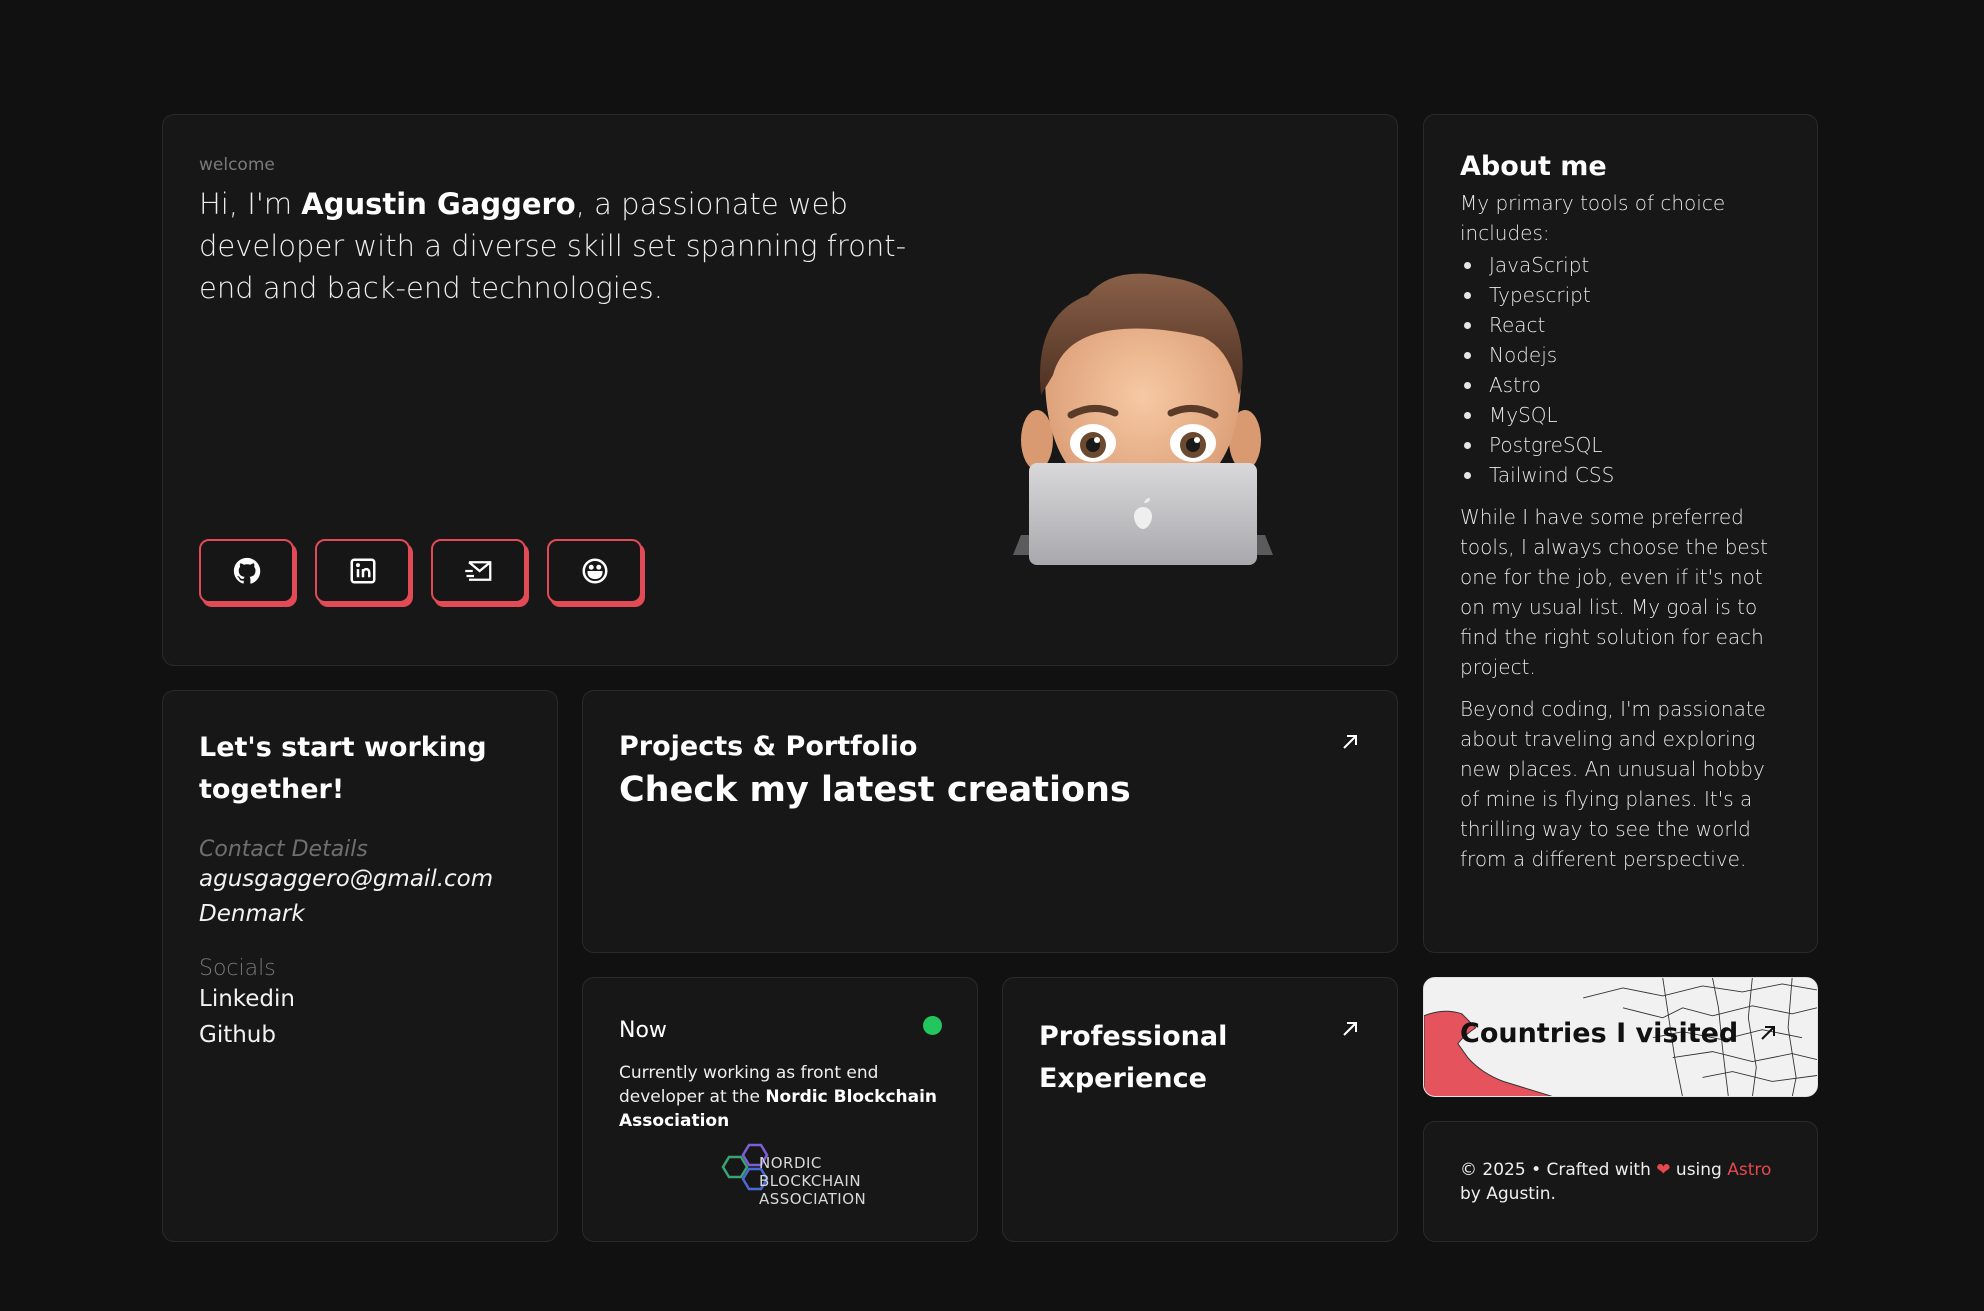  What do you see at coordinates (360, 999) in the screenshot?
I see `linkedin-link: Linkedin` at bounding box center [360, 999].